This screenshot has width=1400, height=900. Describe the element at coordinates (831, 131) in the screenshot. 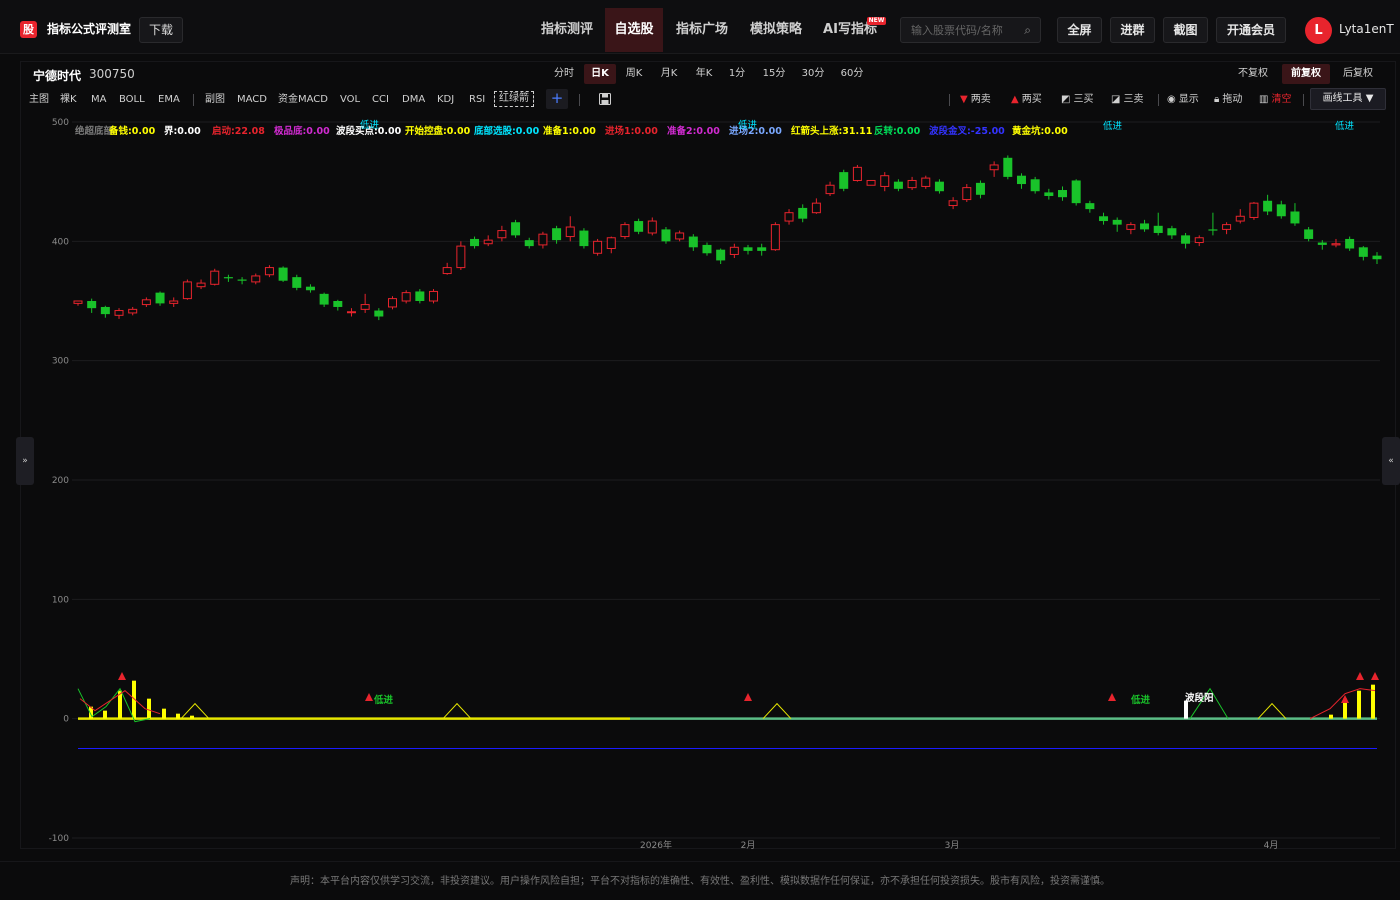

I see `legend-item: 红箭头上涨:31.11` at that location.